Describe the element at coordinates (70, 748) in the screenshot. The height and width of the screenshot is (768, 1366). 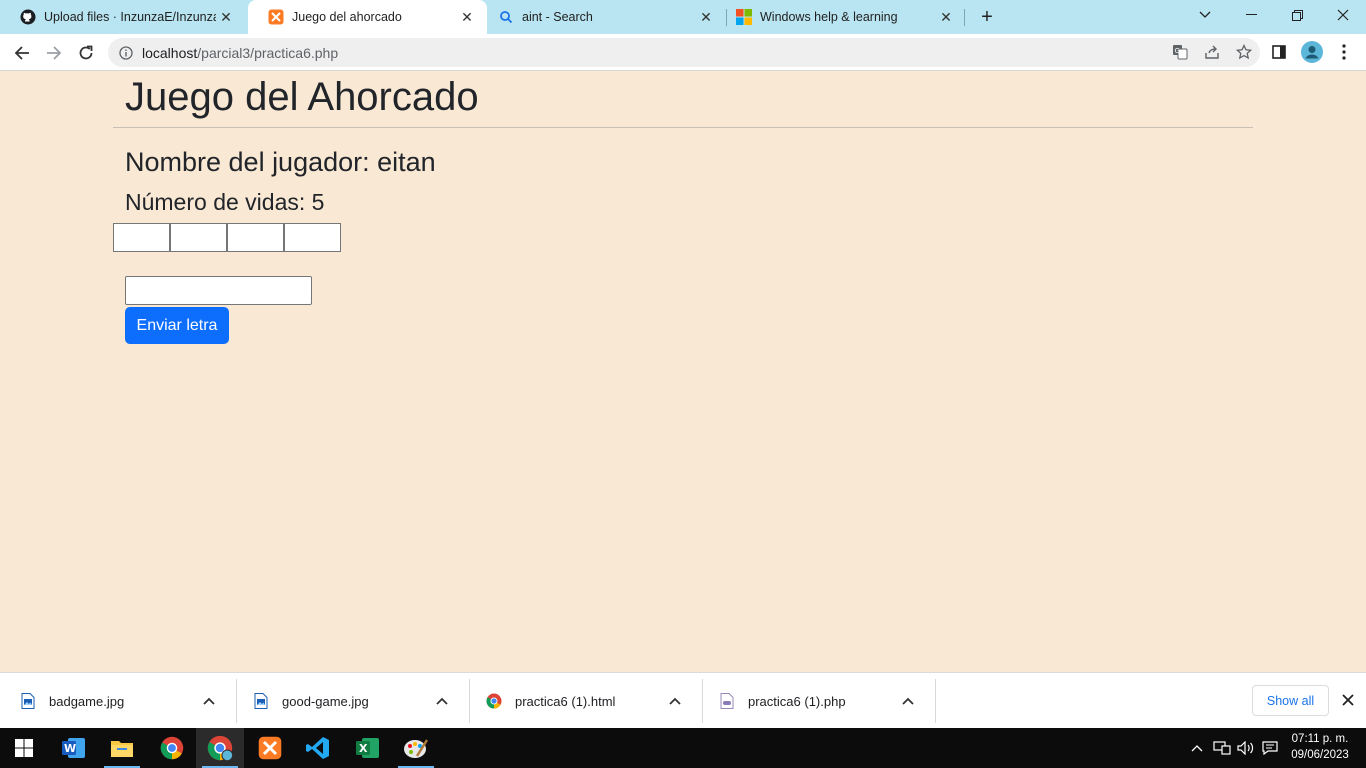
I see `svg-text: W` at that location.